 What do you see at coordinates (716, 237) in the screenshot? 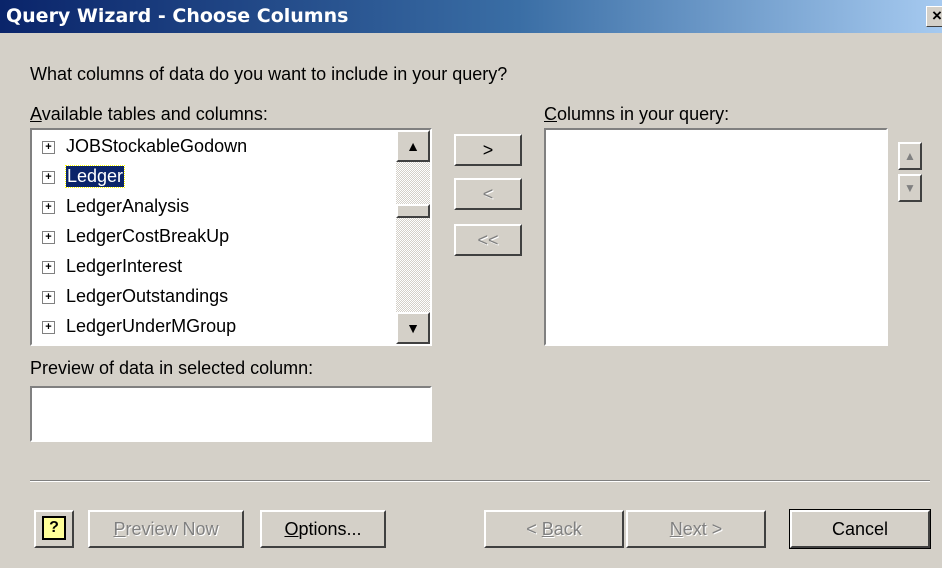
I see `query-columns-listbox` at bounding box center [716, 237].